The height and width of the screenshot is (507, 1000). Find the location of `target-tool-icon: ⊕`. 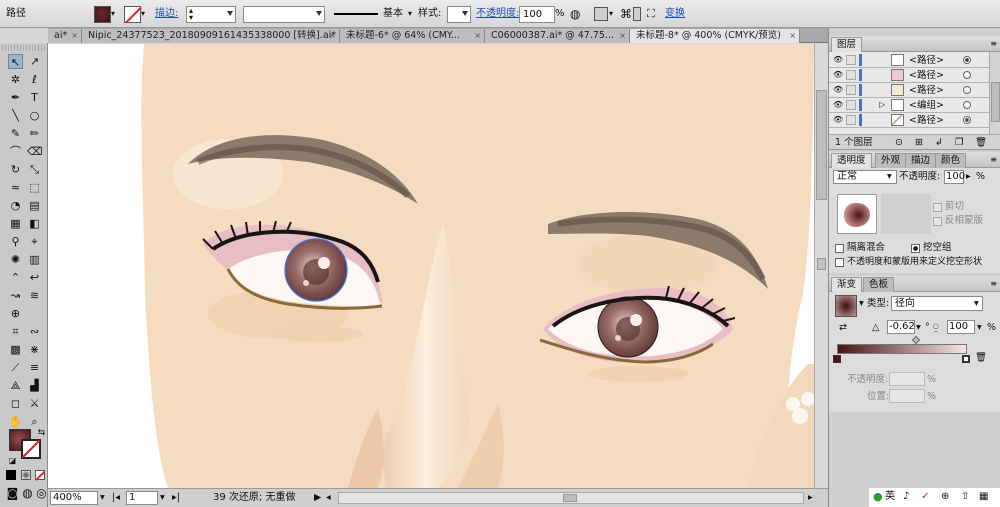

target-tool-icon: ⊕ is located at coordinates (15, 313).